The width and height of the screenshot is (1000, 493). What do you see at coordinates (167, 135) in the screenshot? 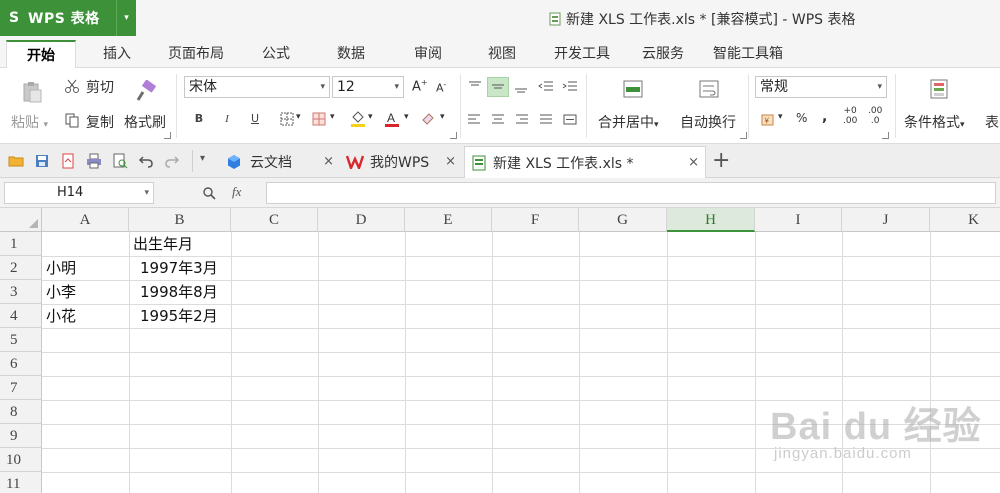
I see `clipboard-dialog-launcher` at bounding box center [167, 135].